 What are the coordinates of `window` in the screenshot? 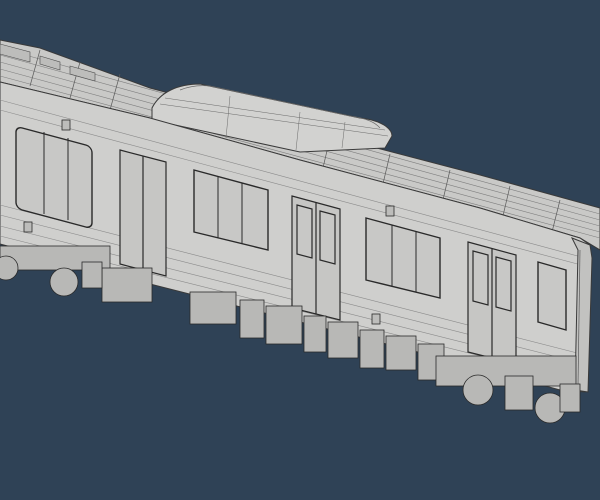 It's located at (552, 296).